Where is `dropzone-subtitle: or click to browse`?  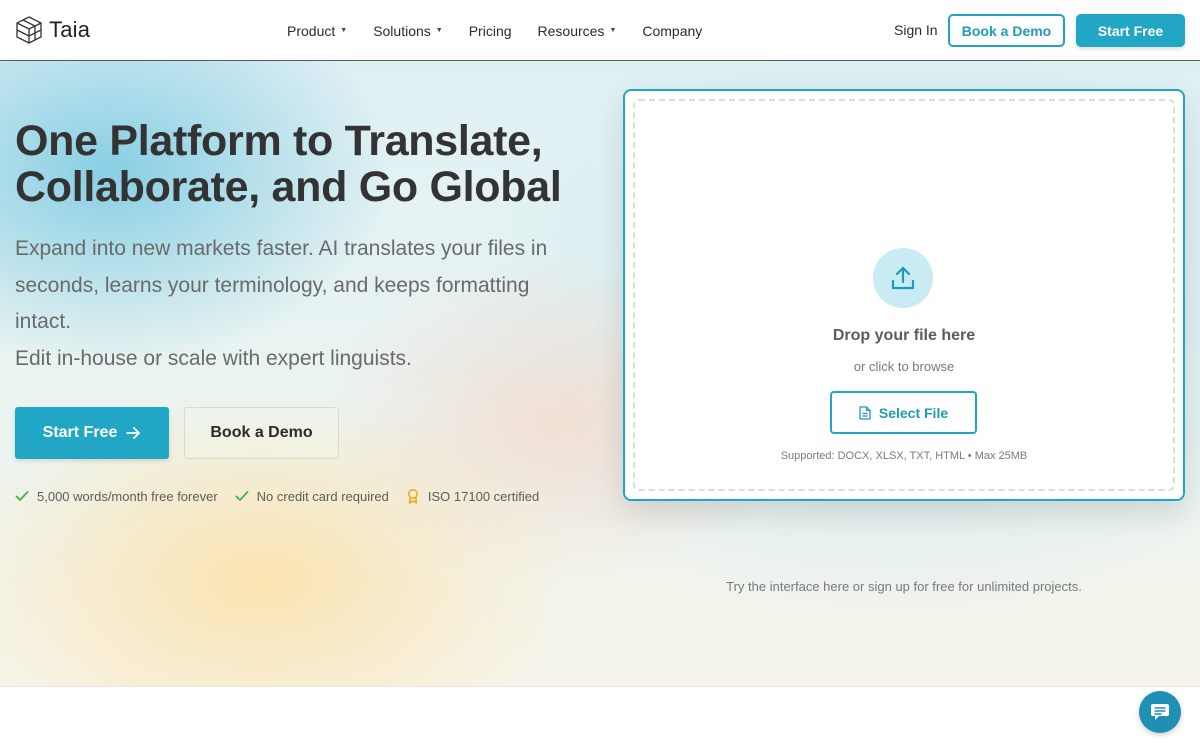
dropzone-subtitle: or click to browse is located at coordinates (904, 366).